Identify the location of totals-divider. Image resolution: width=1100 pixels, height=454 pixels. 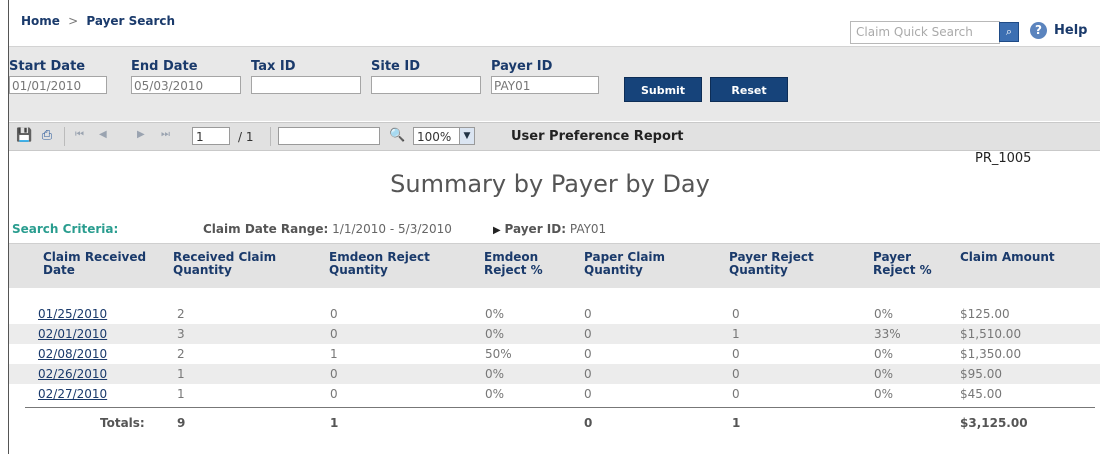
(560, 407).